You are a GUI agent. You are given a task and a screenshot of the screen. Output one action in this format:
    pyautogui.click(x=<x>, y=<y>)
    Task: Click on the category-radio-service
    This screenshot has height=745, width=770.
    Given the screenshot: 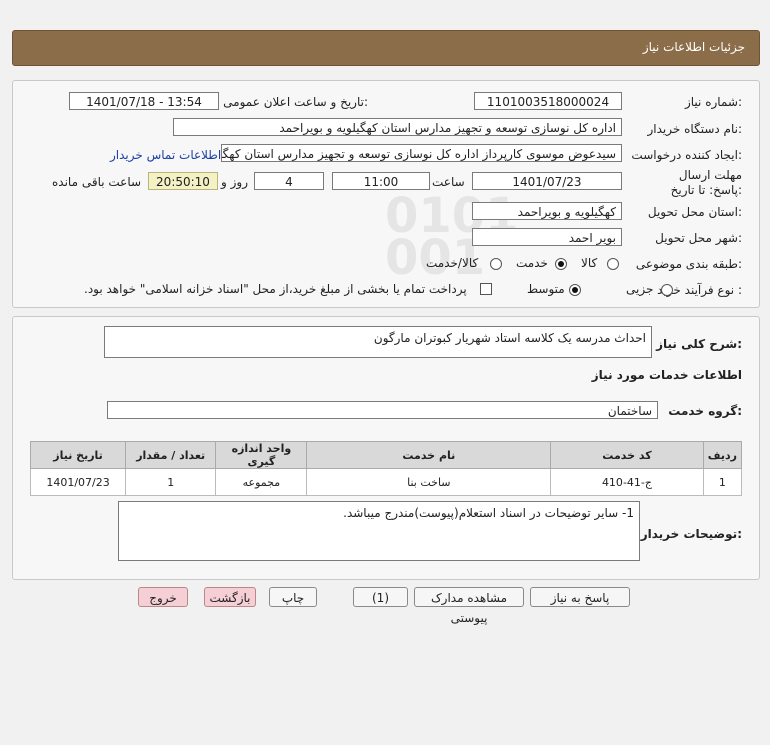 What is the action you would take?
    pyautogui.click(x=561, y=264)
    